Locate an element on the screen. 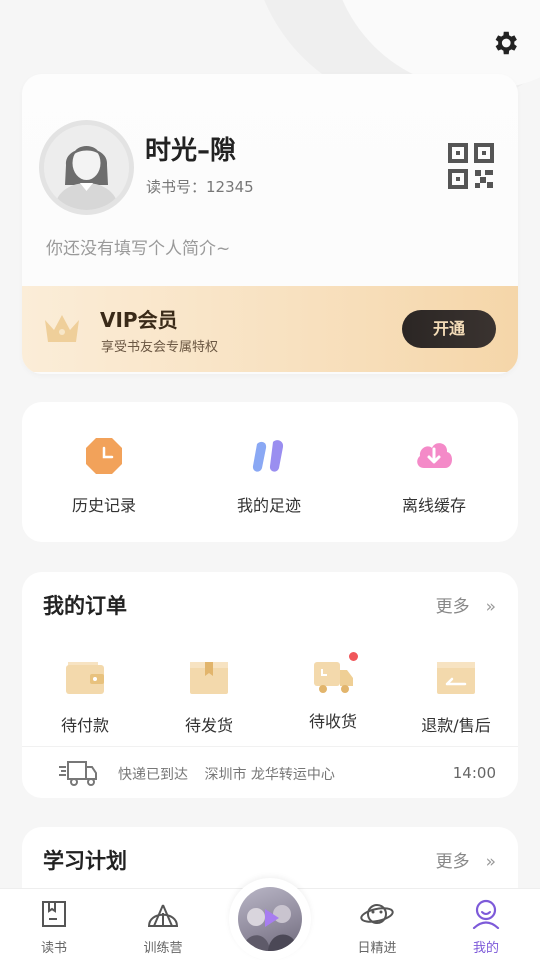 This screenshot has height=960, width=540. refund-icon is located at coordinates (456, 678).